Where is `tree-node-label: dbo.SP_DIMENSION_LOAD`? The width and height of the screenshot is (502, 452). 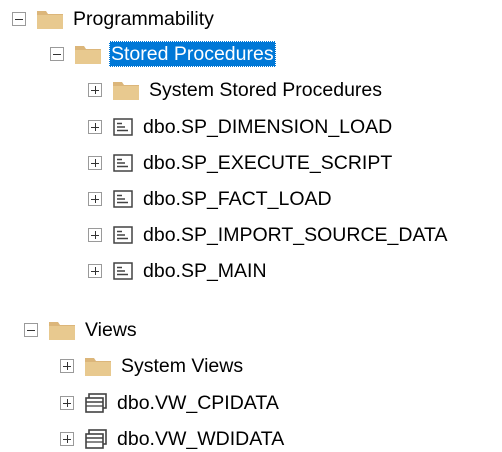 tree-node-label: dbo.SP_DIMENSION_LOAD is located at coordinates (268, 127).